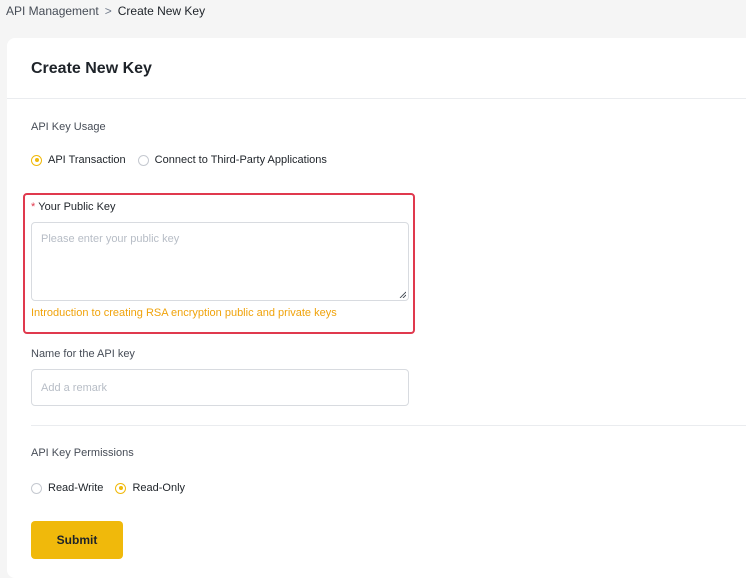 This screenshot has height=578, width=746. What do you see at coordinates (33, 207) in the screenshot?
I see `required-mark: *` at bounding box center [33, 207].